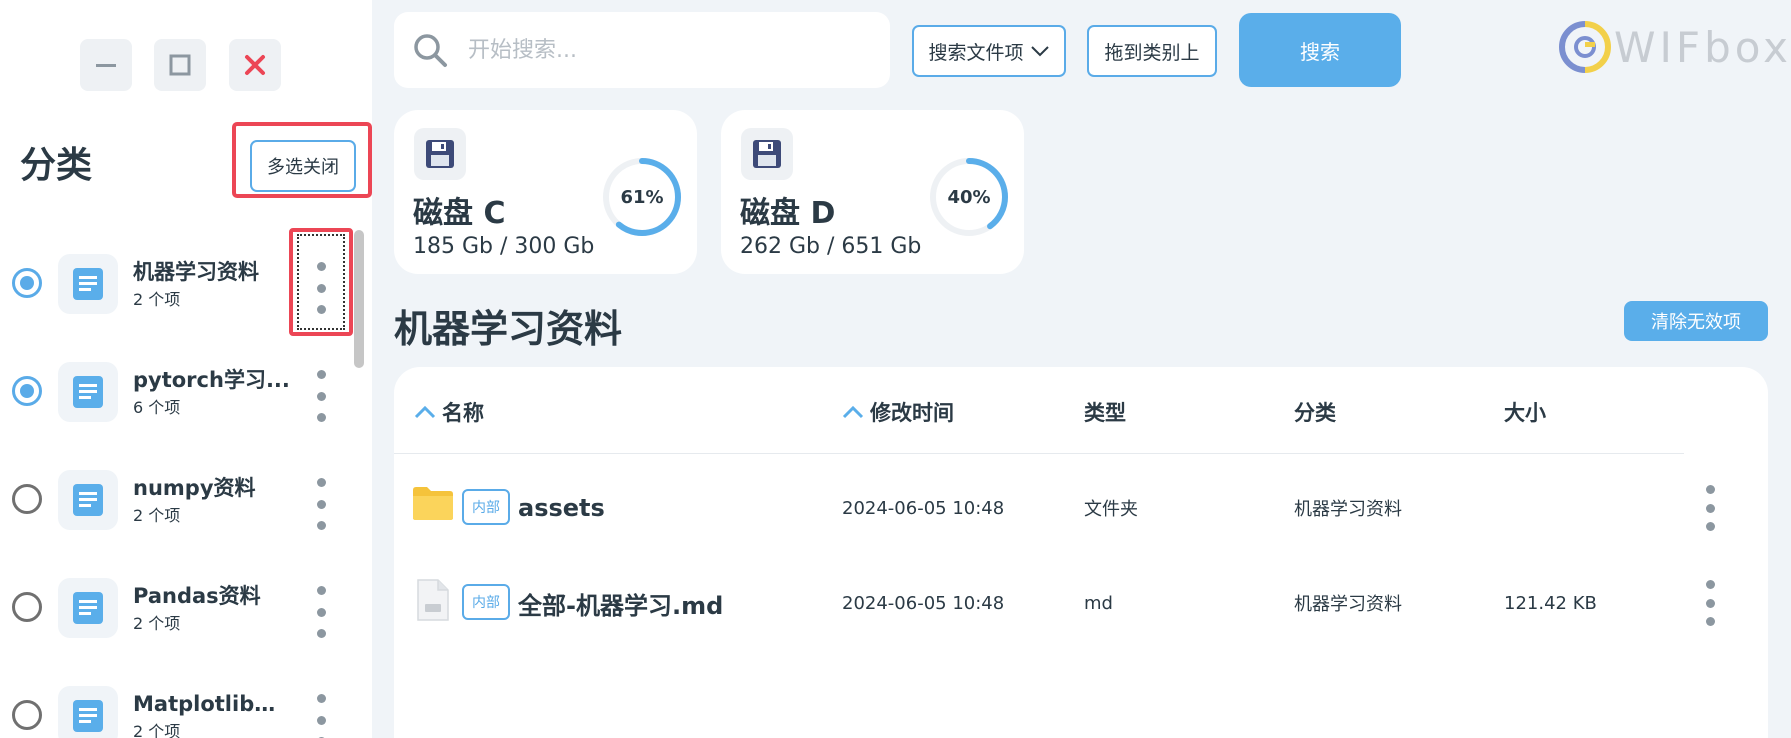  I want to click on search-box, so click(642, 50).